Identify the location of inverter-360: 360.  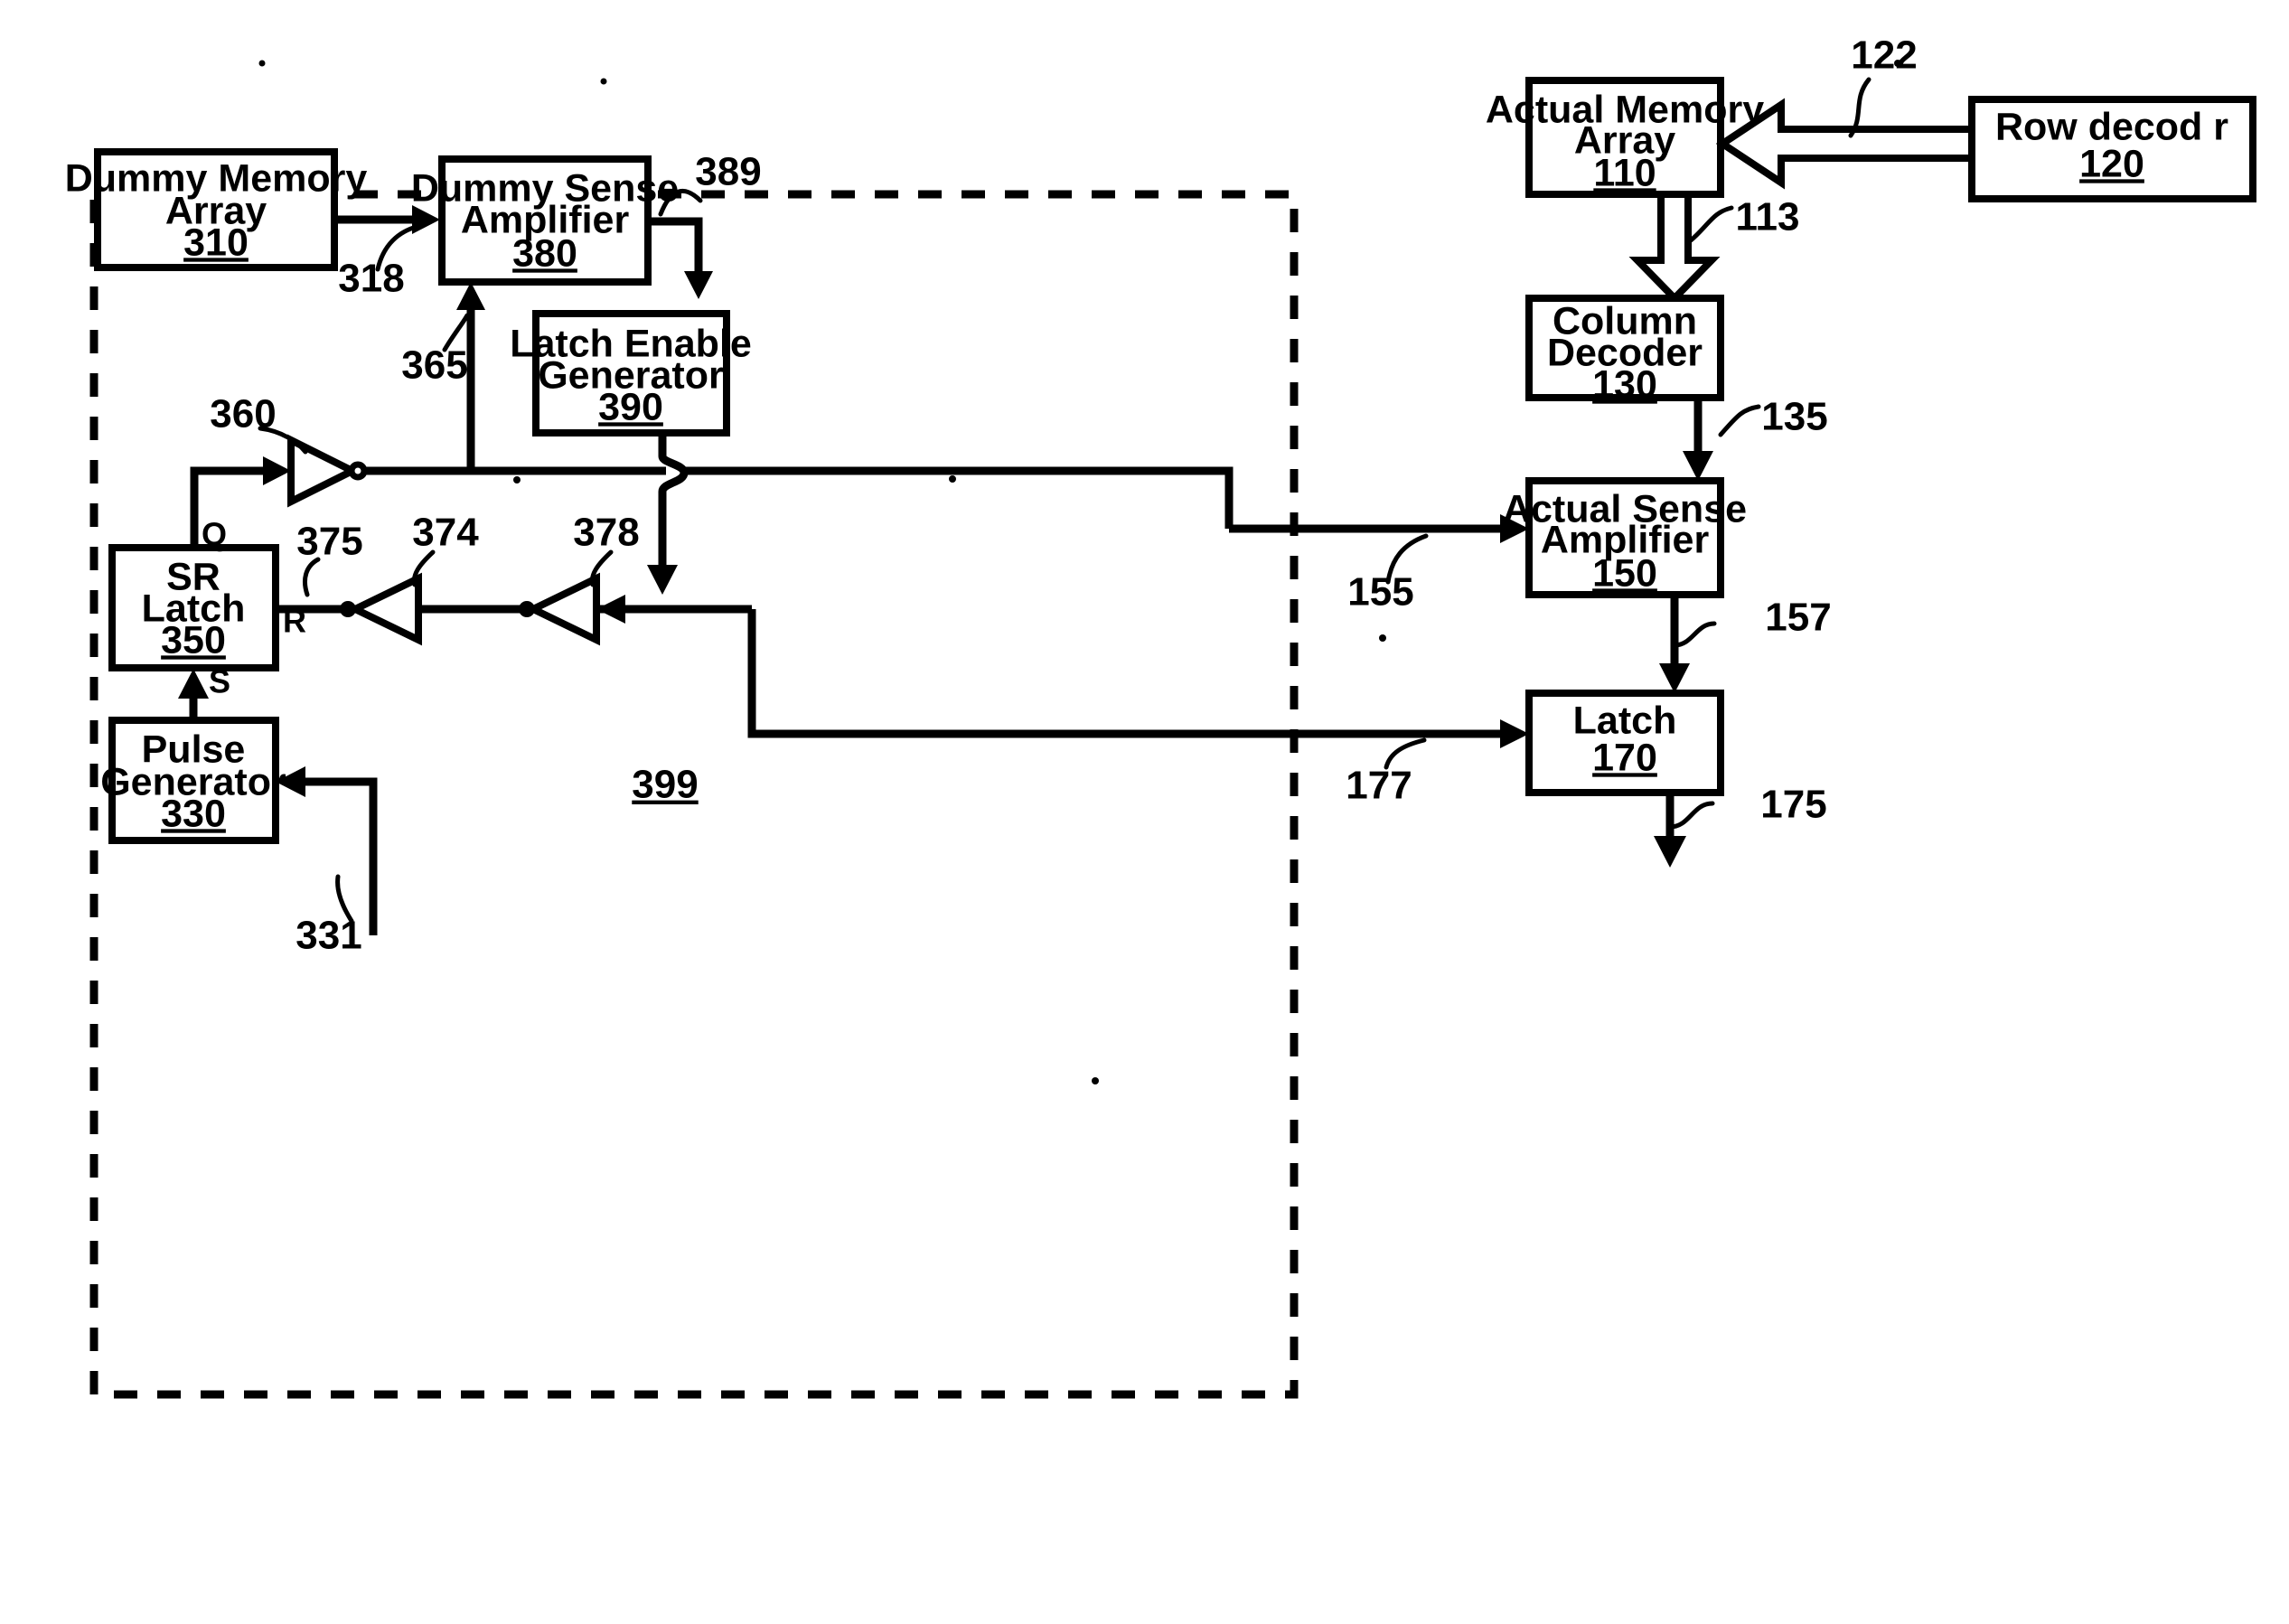
(289, 450).